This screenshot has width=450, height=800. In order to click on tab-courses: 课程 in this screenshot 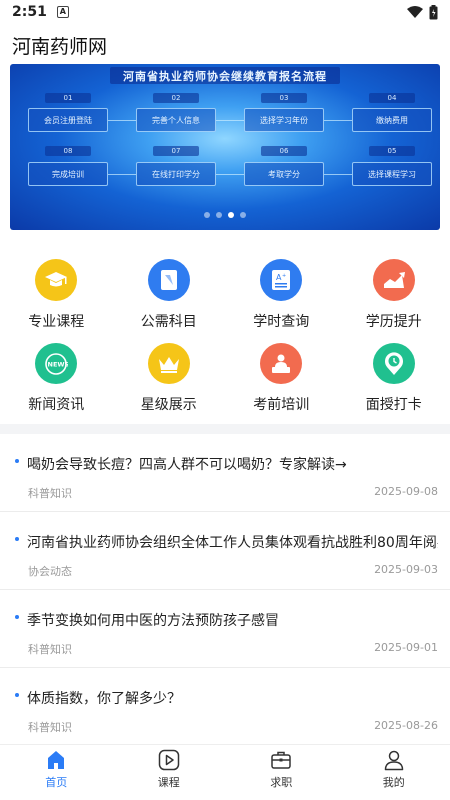, I will do `click(169, 772)`.